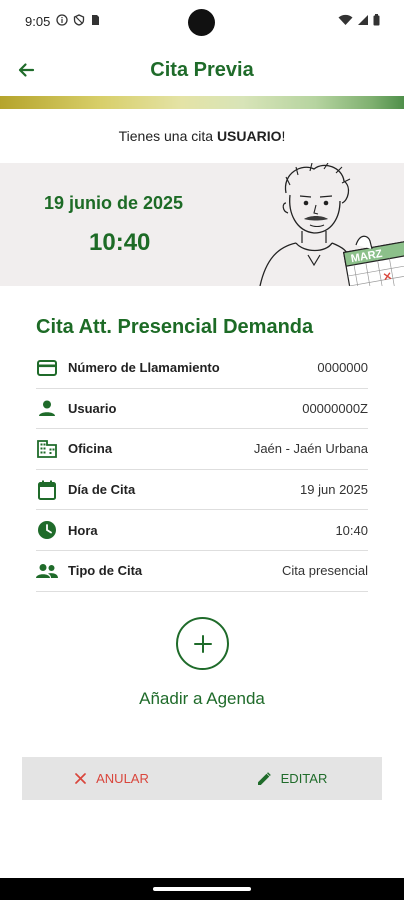  What do you see at coordinates (83, 530) in the screenshot?
I see `detail-label: Hora` at bounding box center [83, 530].